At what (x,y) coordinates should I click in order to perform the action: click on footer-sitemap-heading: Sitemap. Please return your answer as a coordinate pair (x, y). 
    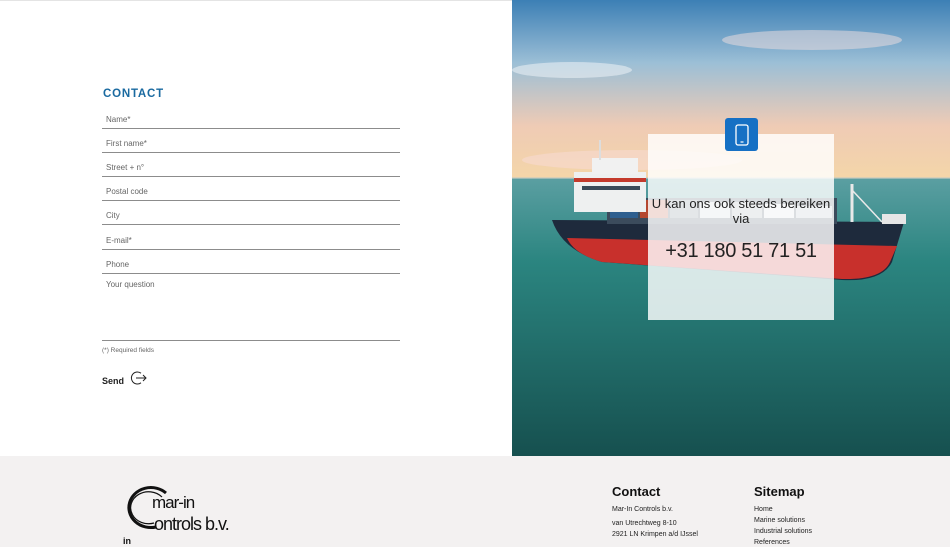
    Looking at the image, I should click on (779, 491).